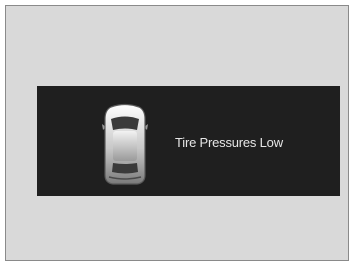 This screenshot has width=356, height=267. I want to click on car-top-view-icon, so click(125, 144).